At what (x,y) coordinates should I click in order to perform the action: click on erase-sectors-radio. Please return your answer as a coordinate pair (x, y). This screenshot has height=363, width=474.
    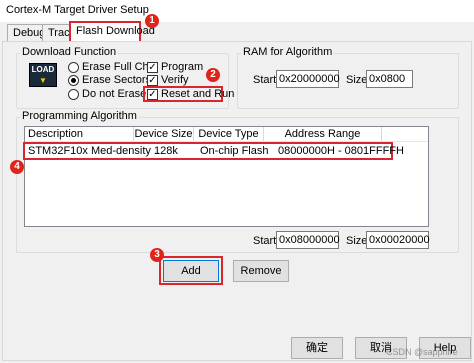
    Looking at the image, I should click on (73, 80).